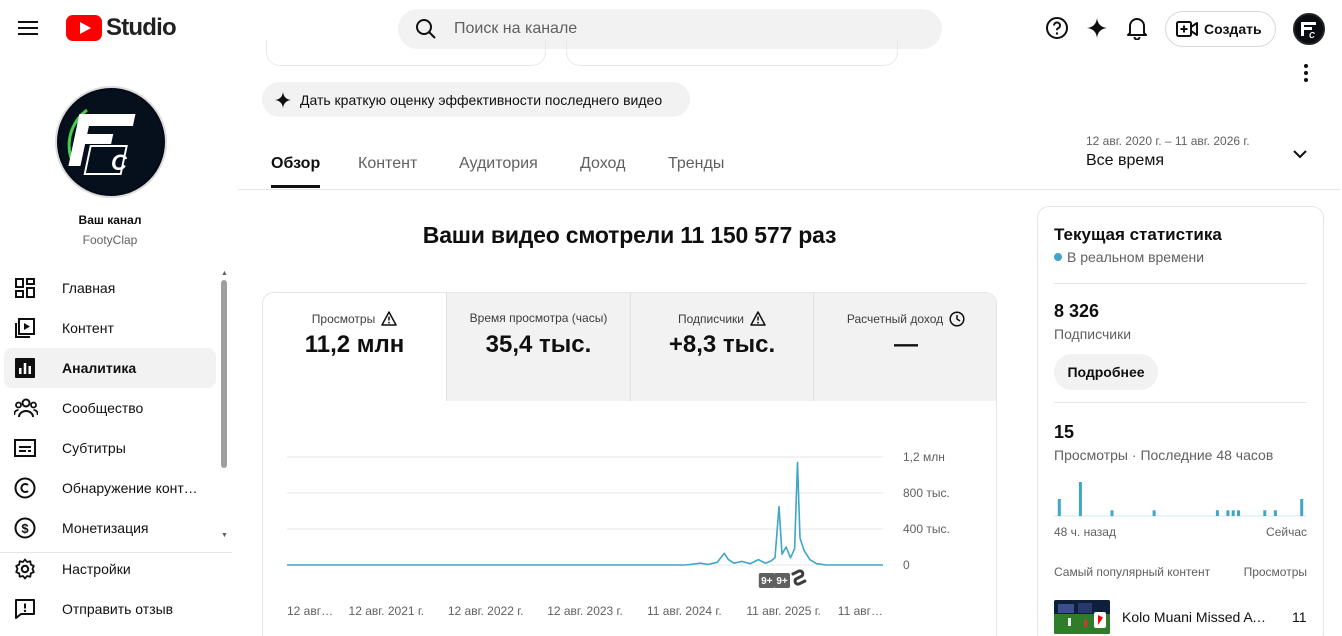 The image size is (1342, 636). I want to click on views-line, so click(585, 513).